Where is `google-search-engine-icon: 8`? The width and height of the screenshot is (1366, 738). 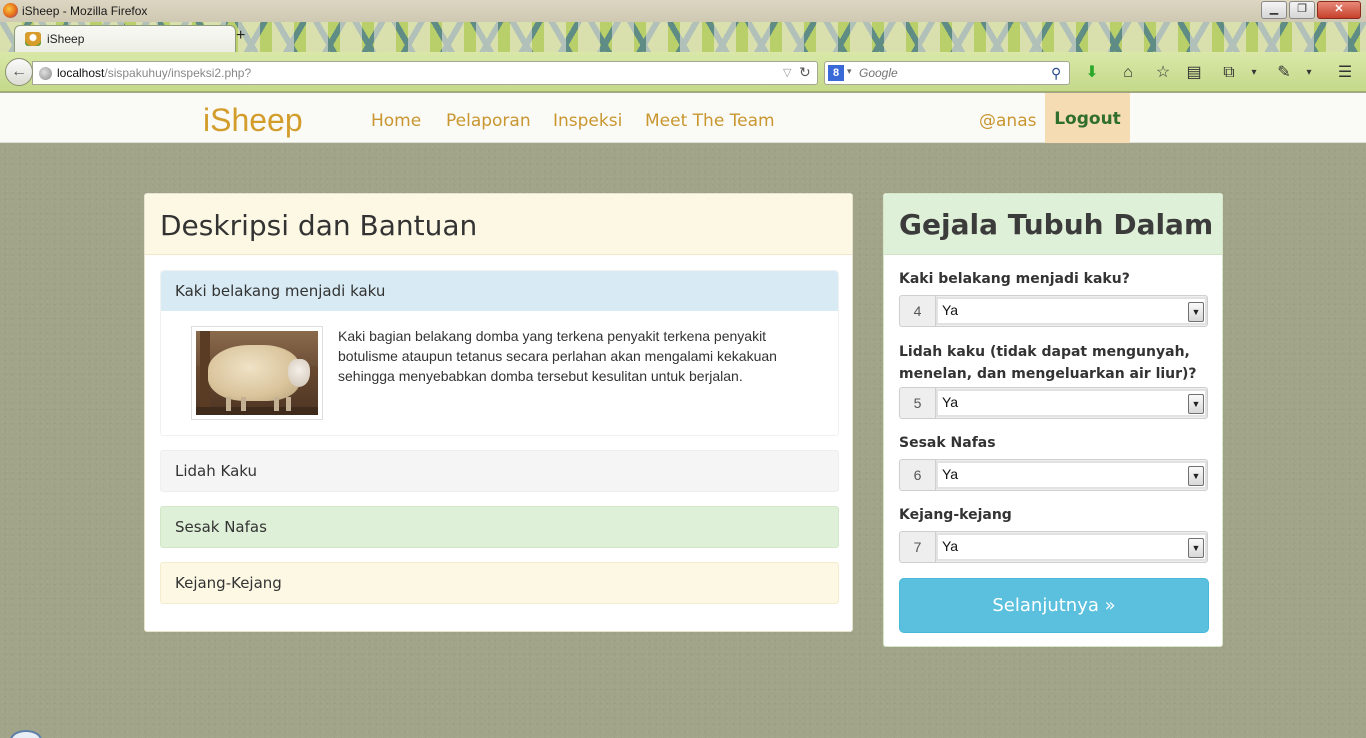
google-search-engine-icon: 8 is located at coordinates (836, 73).